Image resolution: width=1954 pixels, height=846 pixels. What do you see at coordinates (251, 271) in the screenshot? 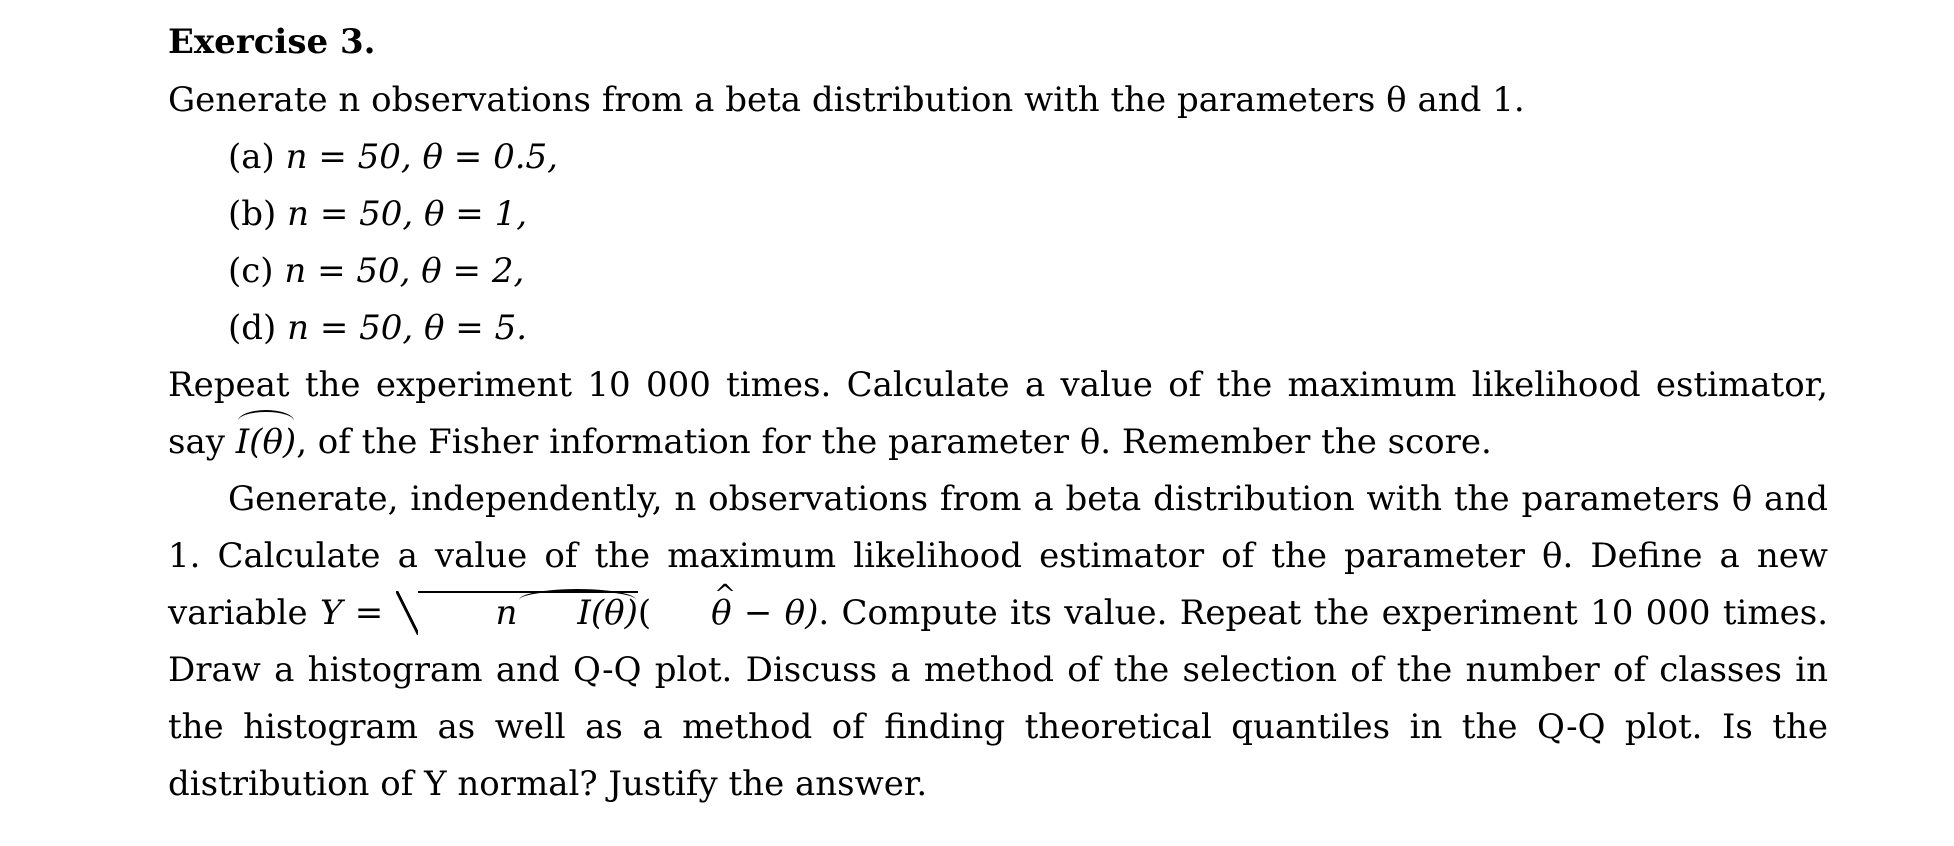
I see `item-label: (c)` at bounding box center [251, 271].